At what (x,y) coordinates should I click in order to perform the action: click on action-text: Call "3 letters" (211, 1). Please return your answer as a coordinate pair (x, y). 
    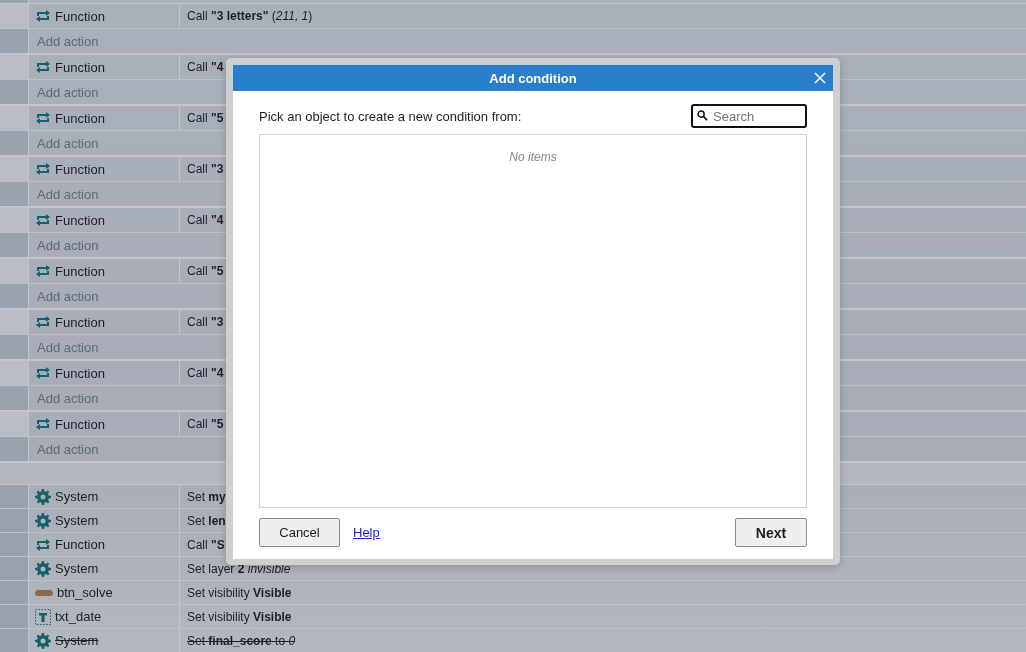
    Looking at the image, I should click on (250, 16).